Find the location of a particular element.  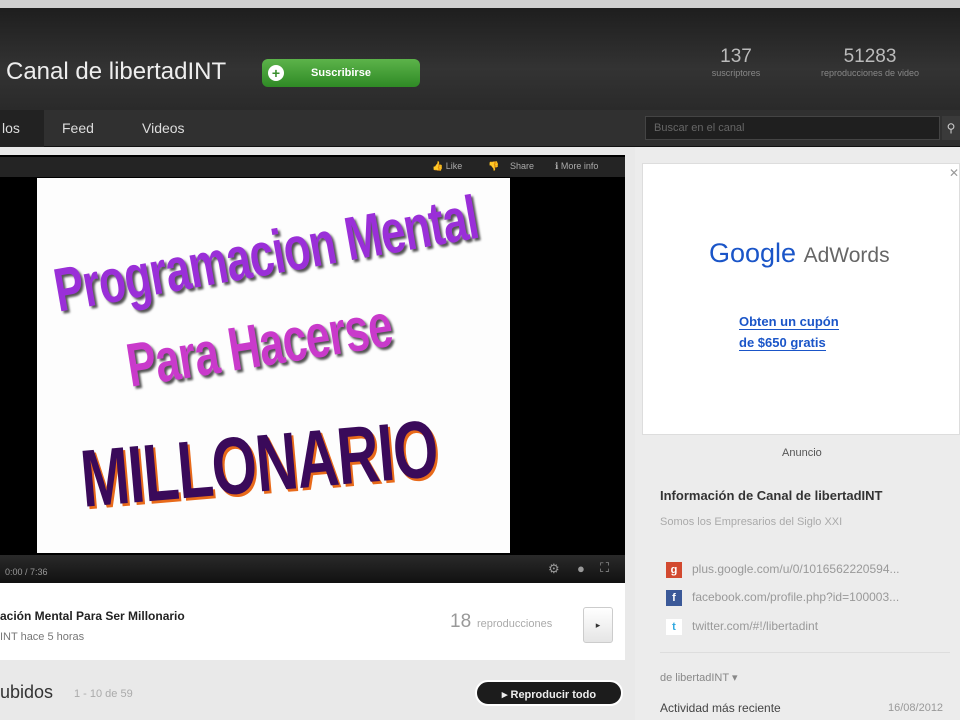

slide-line-1: Programacion Mental is located at coordinates (266, 254).